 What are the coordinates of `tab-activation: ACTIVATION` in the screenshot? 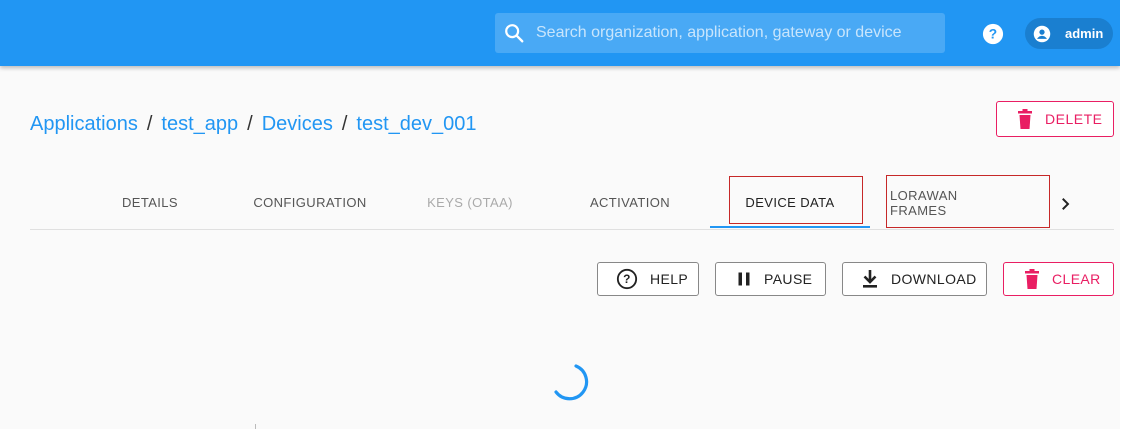 It's located at (630, 202).